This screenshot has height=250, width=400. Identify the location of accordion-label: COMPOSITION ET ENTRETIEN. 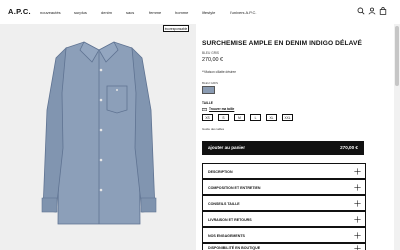
(234, 187).